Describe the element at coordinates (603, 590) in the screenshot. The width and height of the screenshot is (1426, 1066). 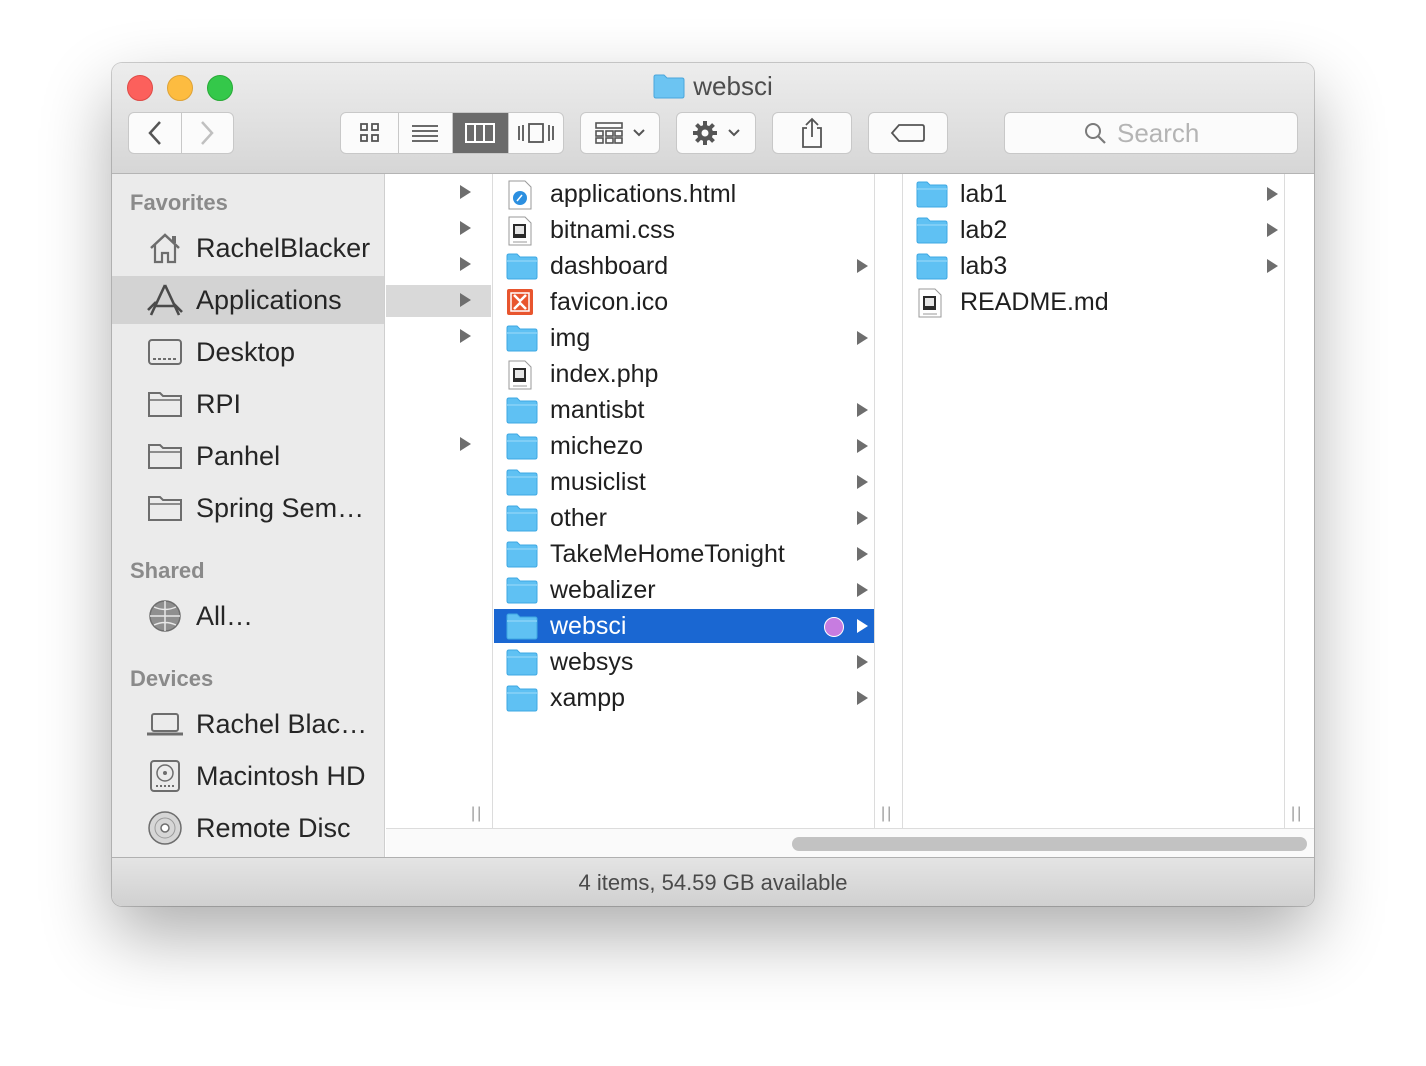
I see `file-name: webalizer` at that location.